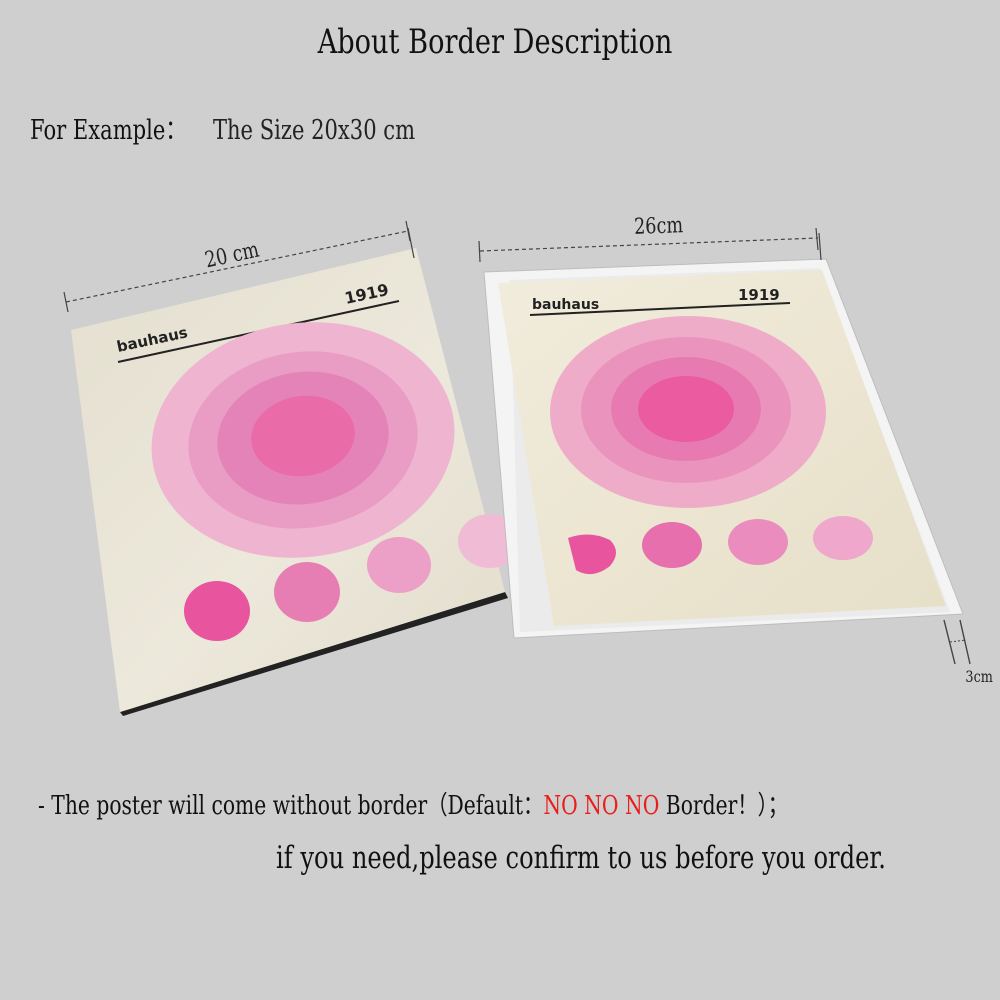  What do you see at coordinates (759, 295) in the screenshot?
I see `poster-year: 1919` at bounding box center [759, 295].